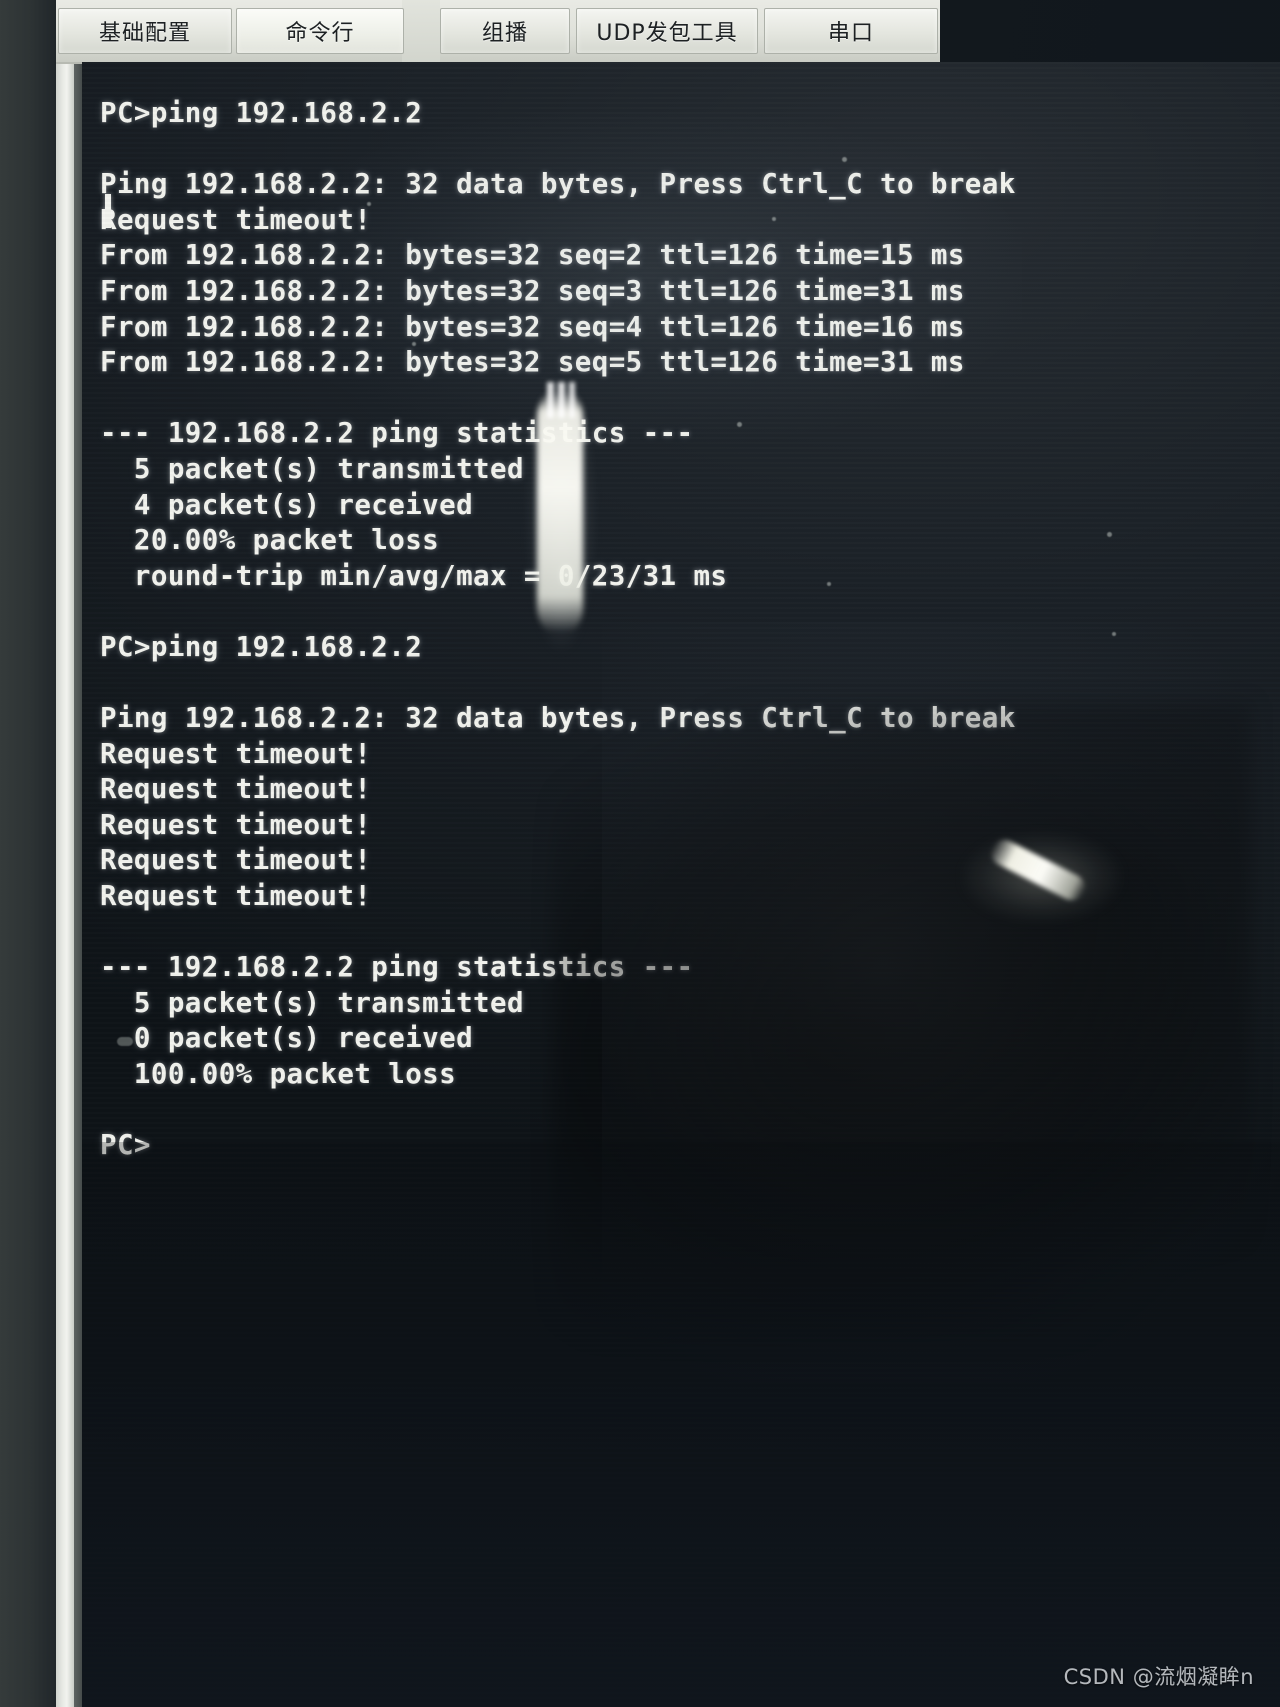  What do you see at coordinates (125, 1145) in the screenshot?
I see `terminal-line: PC>` at bounding box center [125, 1145].